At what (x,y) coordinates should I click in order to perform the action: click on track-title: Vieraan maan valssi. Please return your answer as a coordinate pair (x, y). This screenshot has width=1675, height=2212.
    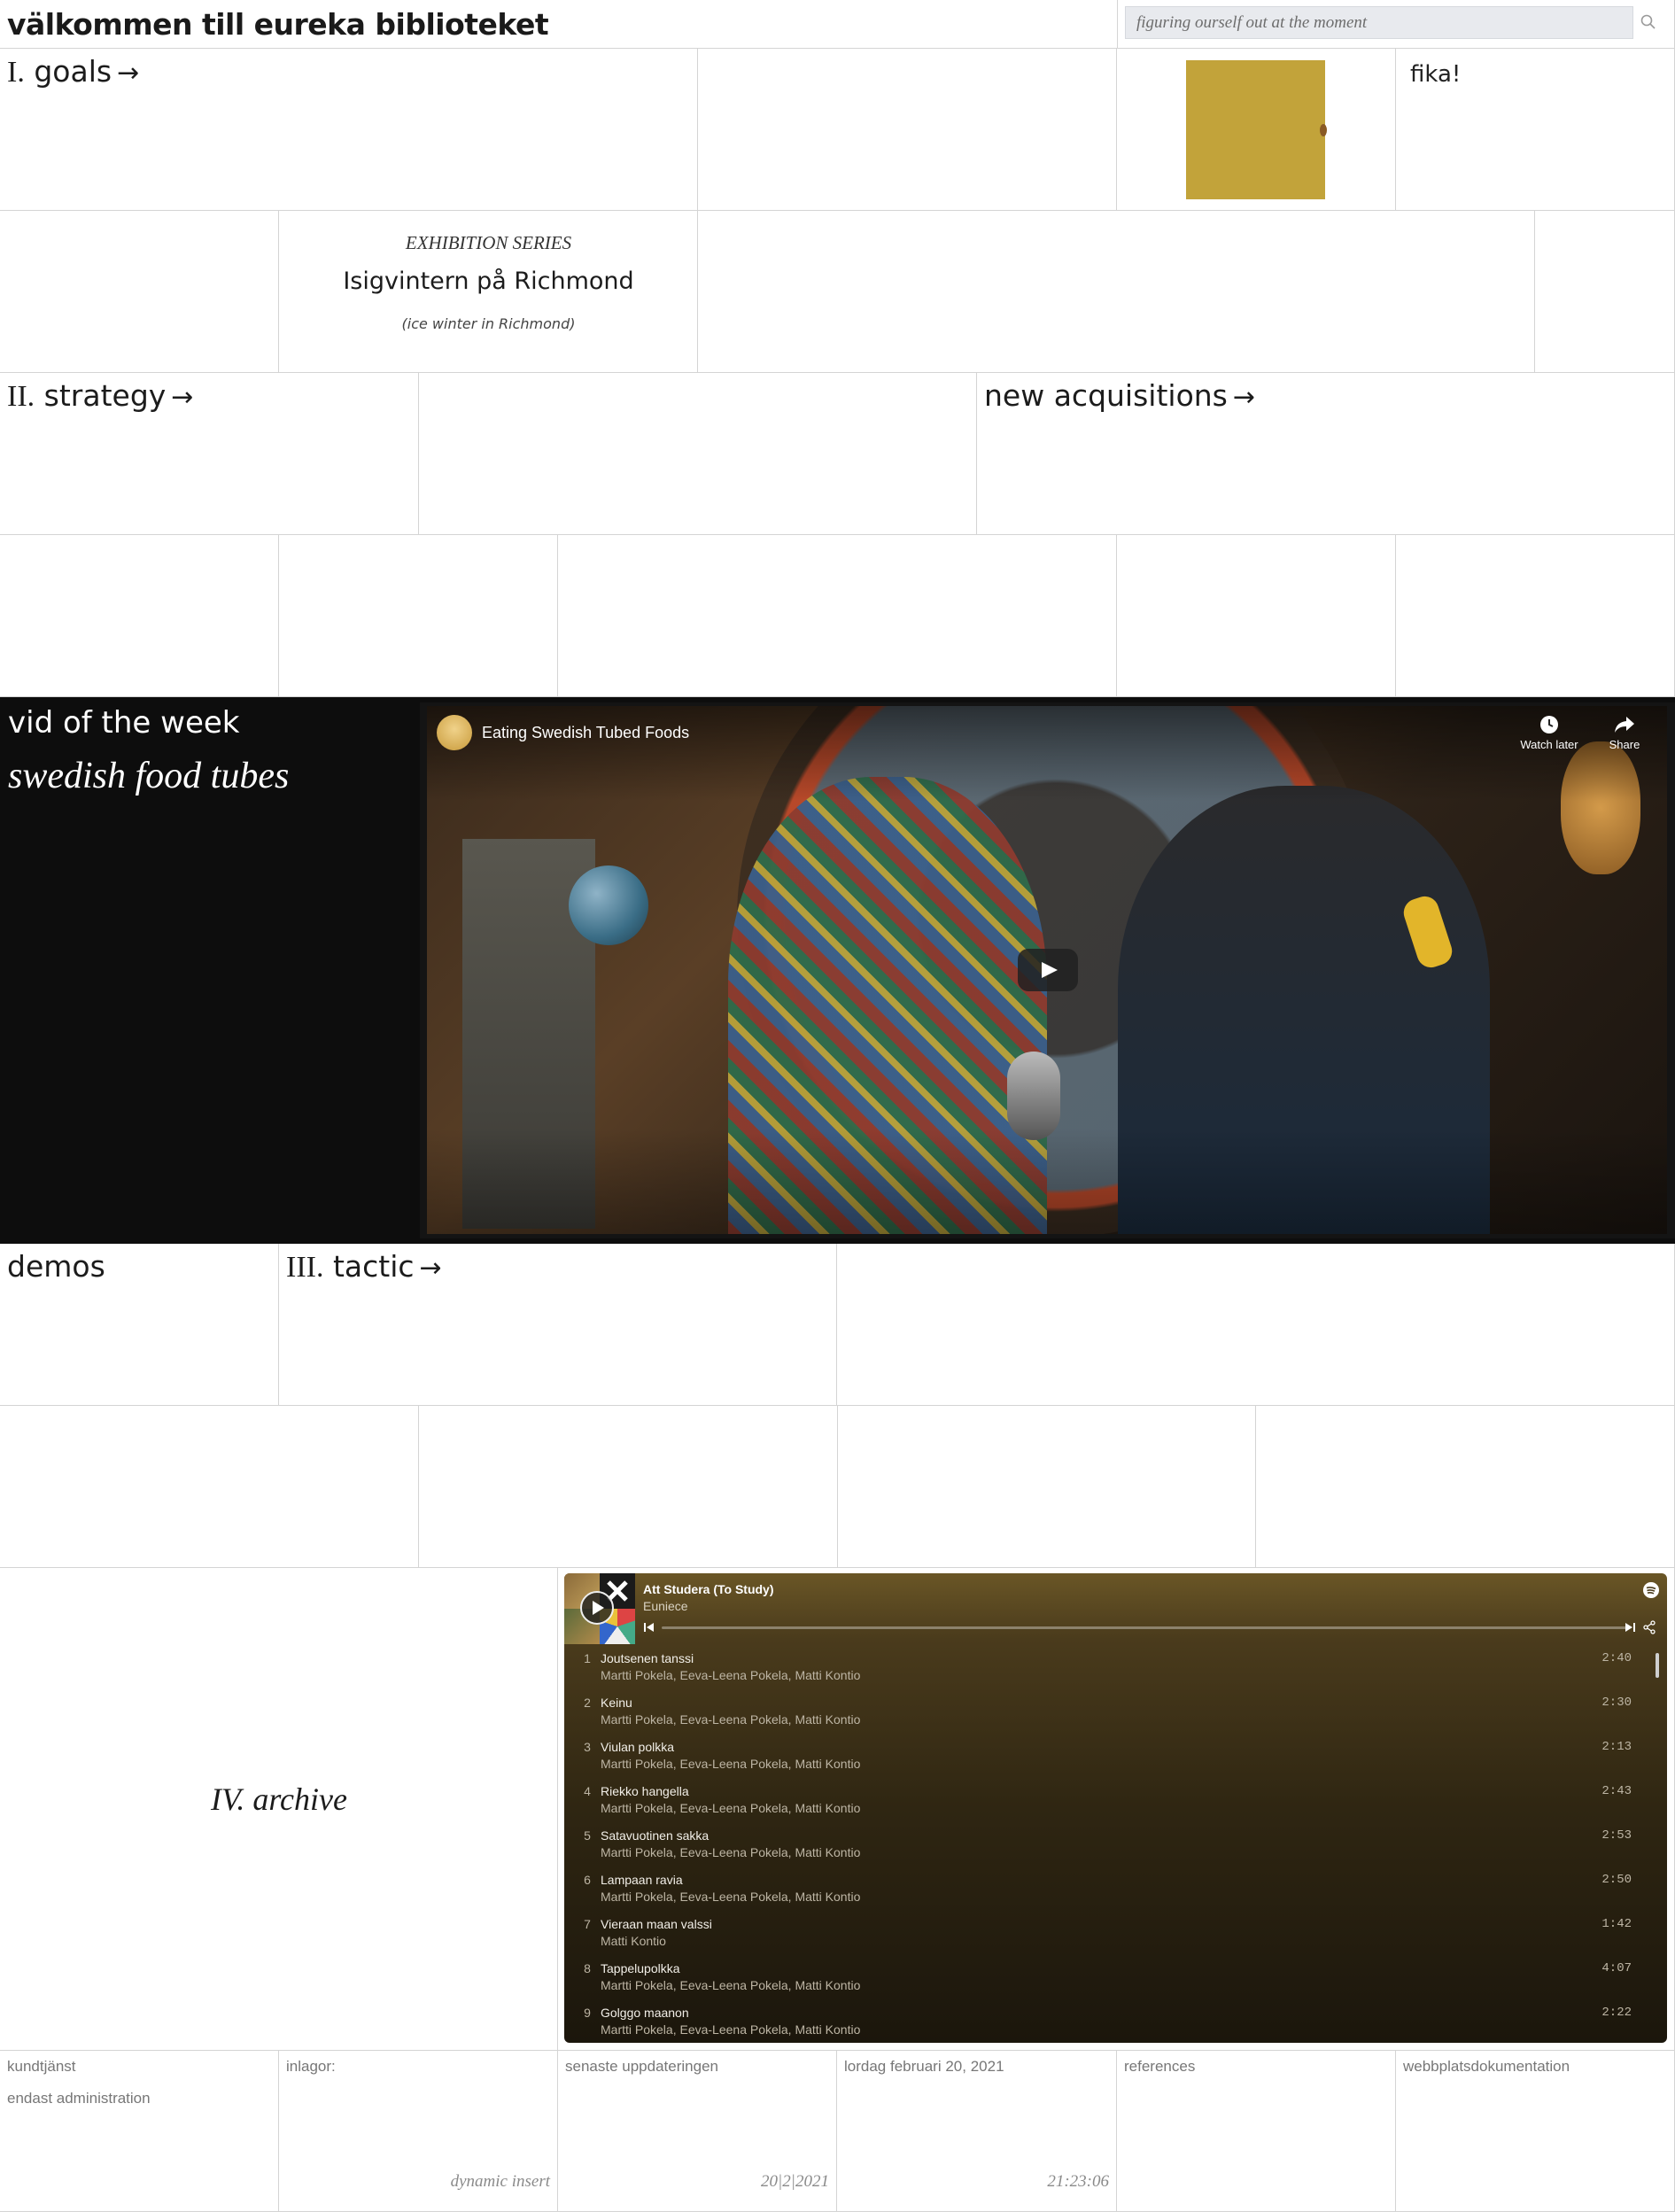
    Looking at the image, I should click on (657, 1924).